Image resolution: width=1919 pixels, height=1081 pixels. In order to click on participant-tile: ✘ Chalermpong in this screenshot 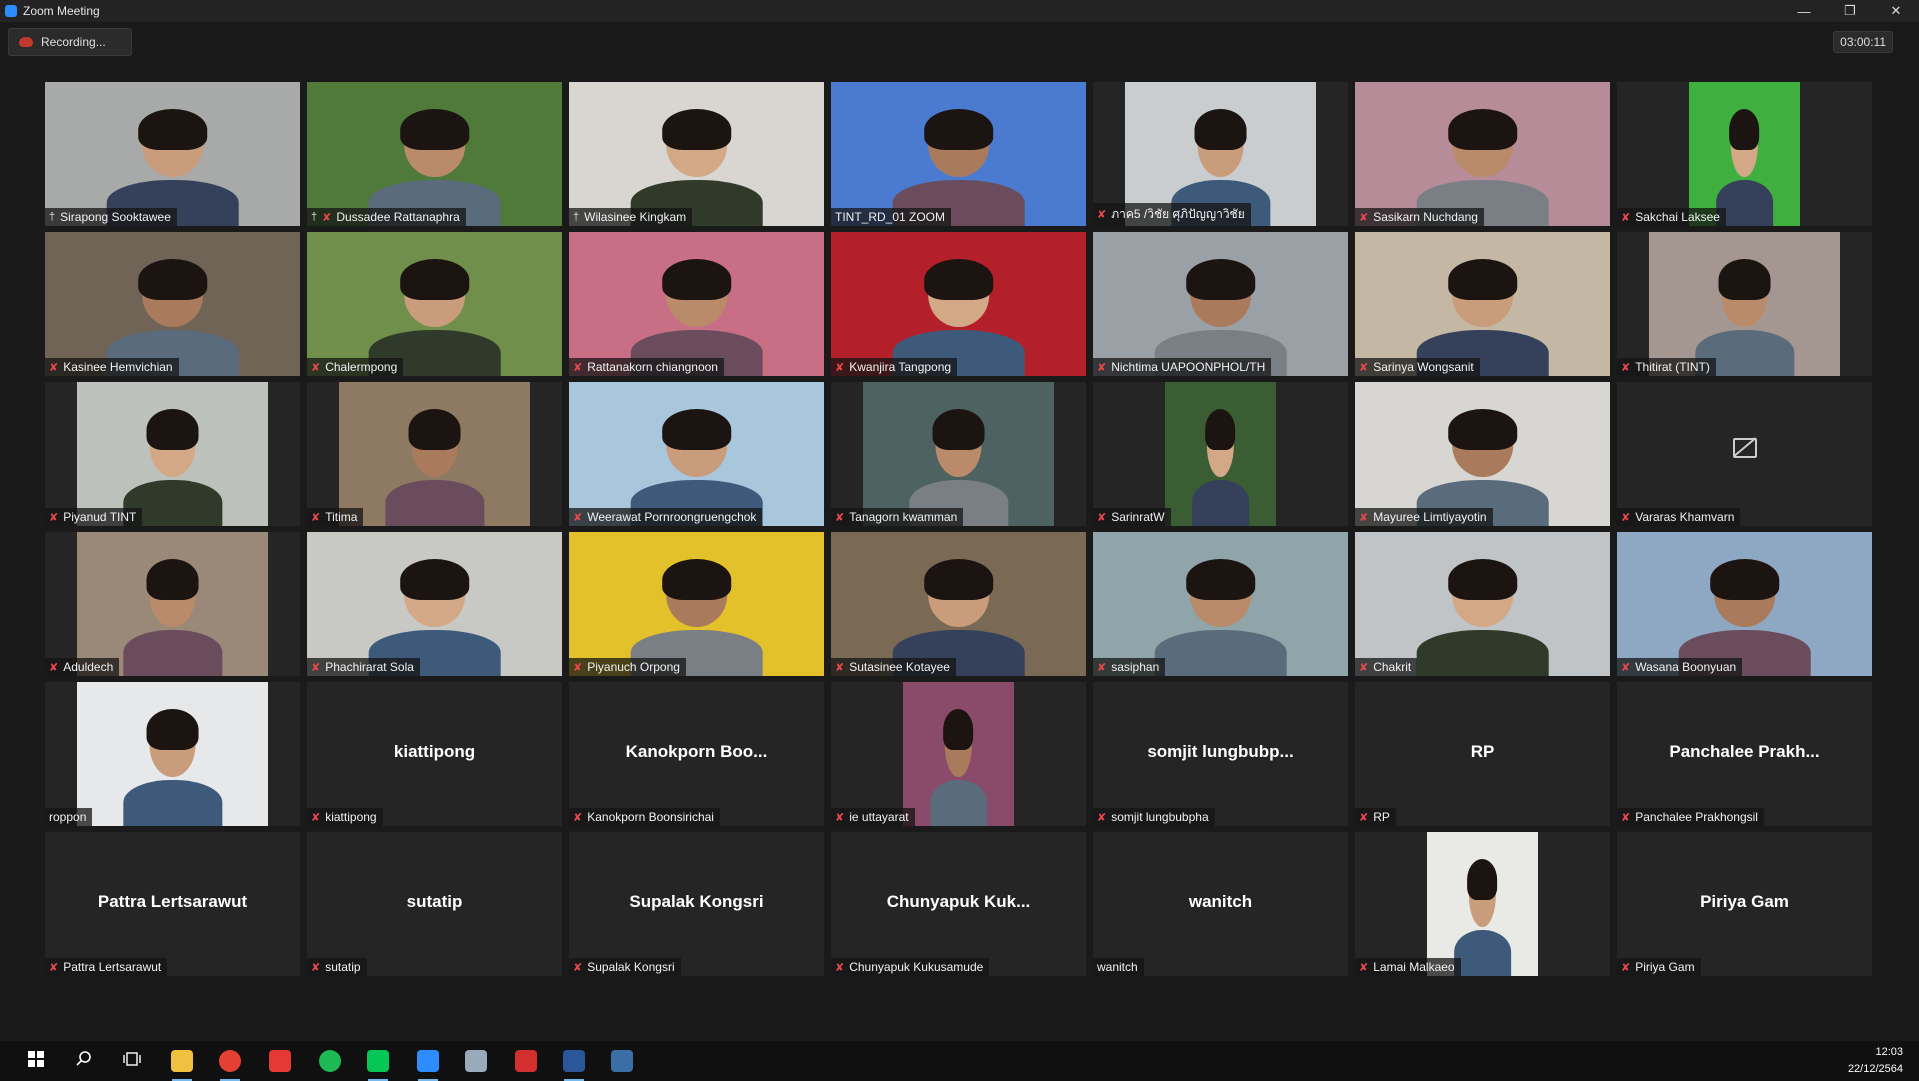, I will do `click(434, 304)`.